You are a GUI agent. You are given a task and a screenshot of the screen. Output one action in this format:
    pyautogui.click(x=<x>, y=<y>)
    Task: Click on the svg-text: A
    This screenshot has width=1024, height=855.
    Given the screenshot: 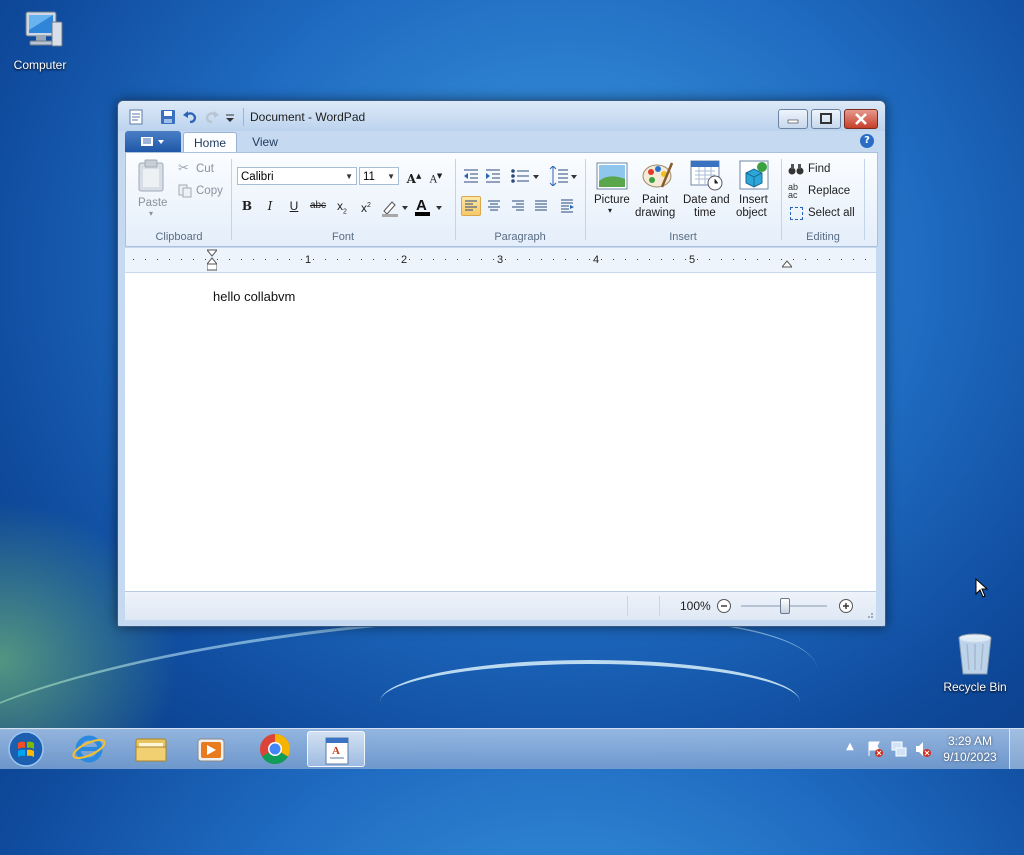 What is the action you would take?
    pyautogui.click(x=336, y=751)
    